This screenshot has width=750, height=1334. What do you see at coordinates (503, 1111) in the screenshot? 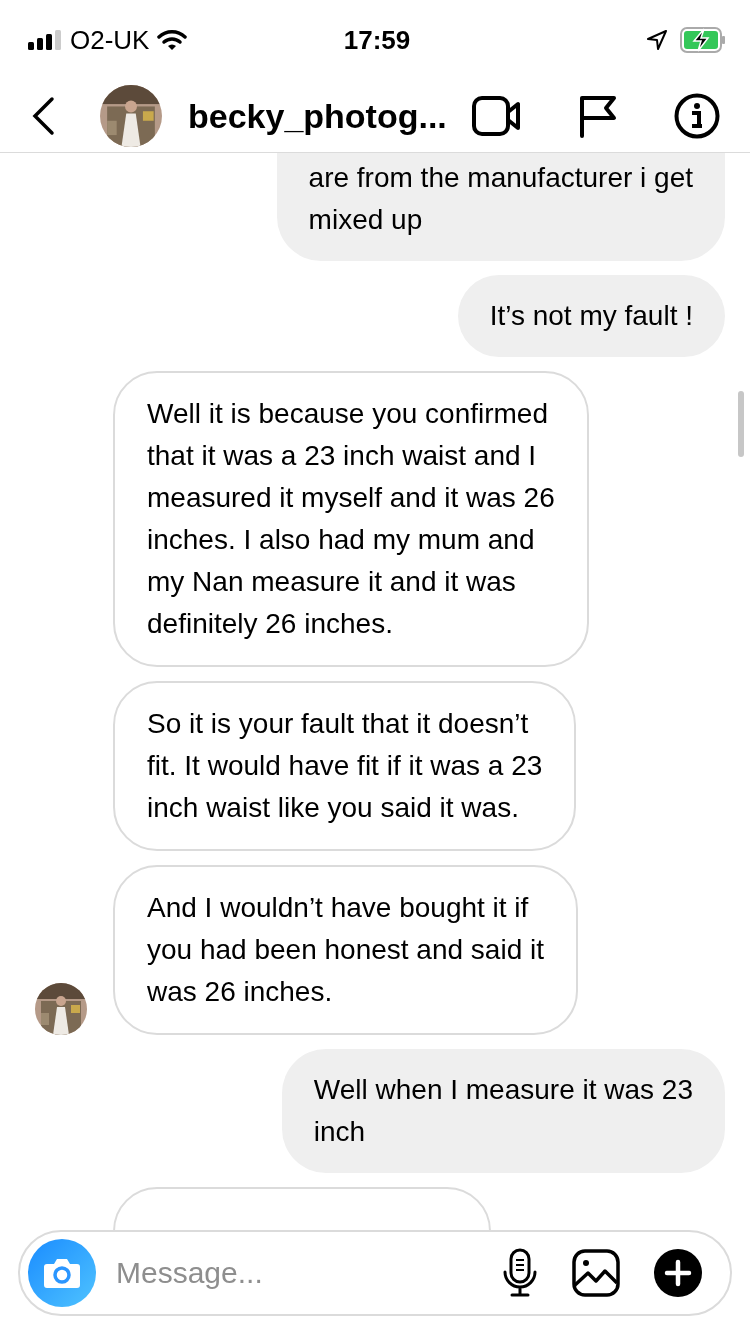
I see `sent-message-bubble: Well when I measure it was 23 inch` at bounding box center [503, 1111].